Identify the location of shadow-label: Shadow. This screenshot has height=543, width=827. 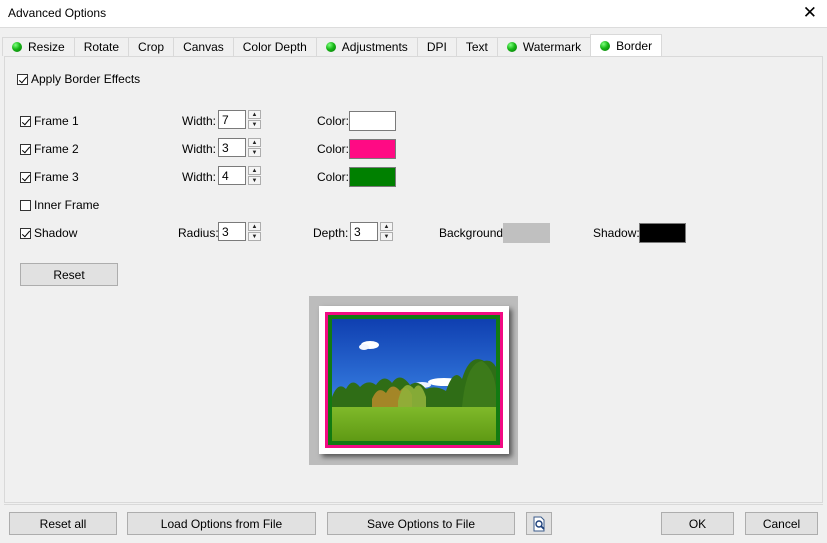
(56, 233).